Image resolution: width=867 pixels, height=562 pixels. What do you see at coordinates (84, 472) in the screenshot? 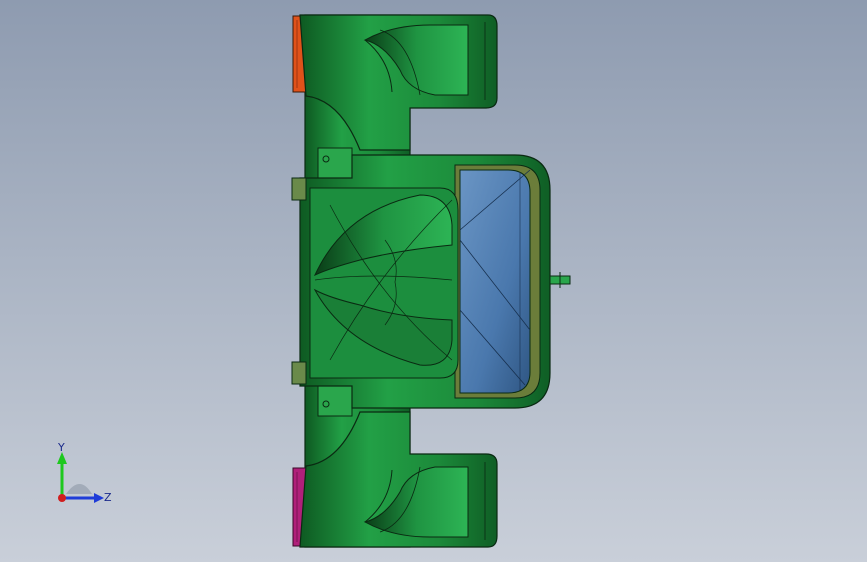
I see `axis-triad: Y Z` at bounding box center [84, 472].